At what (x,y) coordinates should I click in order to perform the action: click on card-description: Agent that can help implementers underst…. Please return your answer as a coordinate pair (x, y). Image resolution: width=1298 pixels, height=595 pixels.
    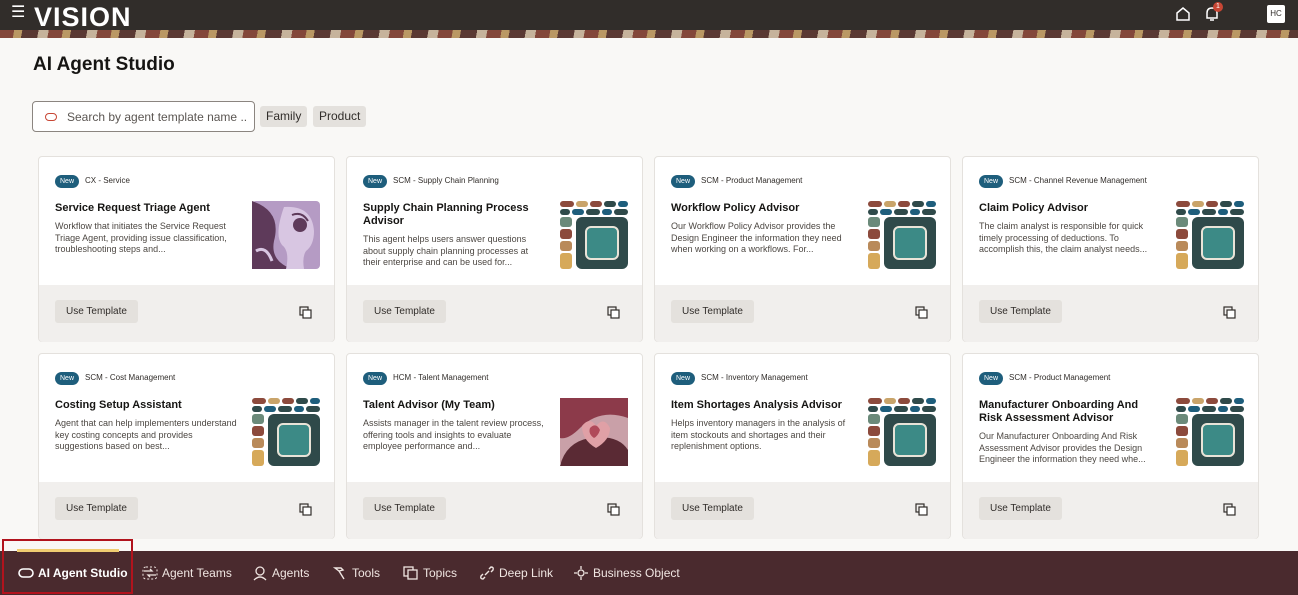
    Looking at the image, I should click on (146, 434).